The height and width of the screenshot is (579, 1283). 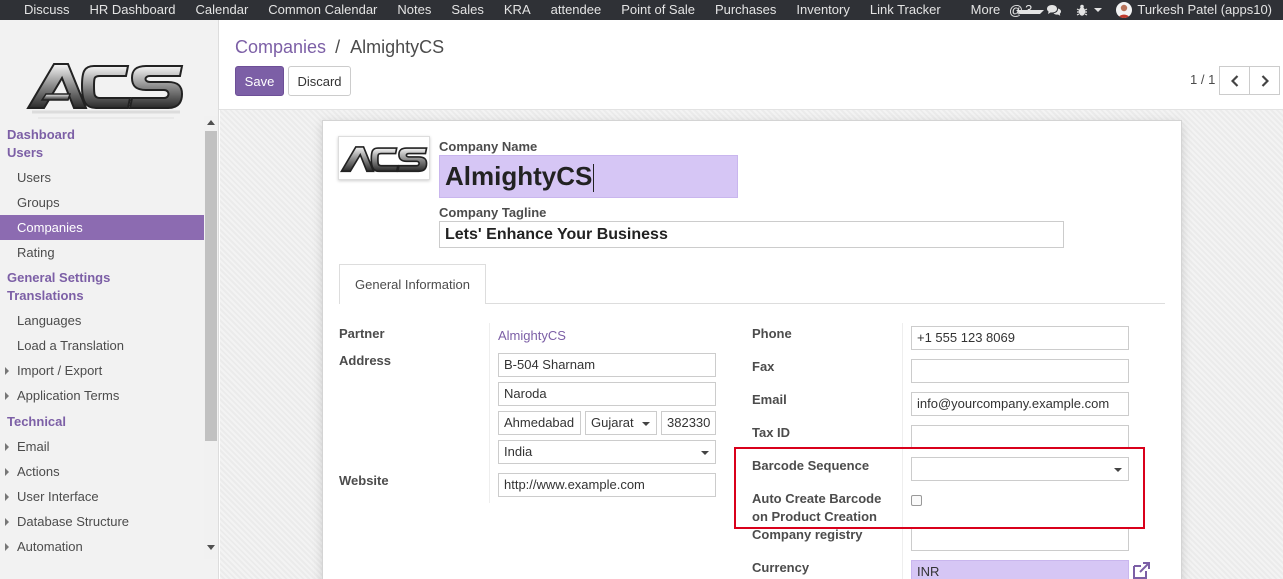 What do you see at coordinates (905, 10) in the screenshot?
I see `menu-link-tracker: Link Tracker` at bounding box center [905, 10].